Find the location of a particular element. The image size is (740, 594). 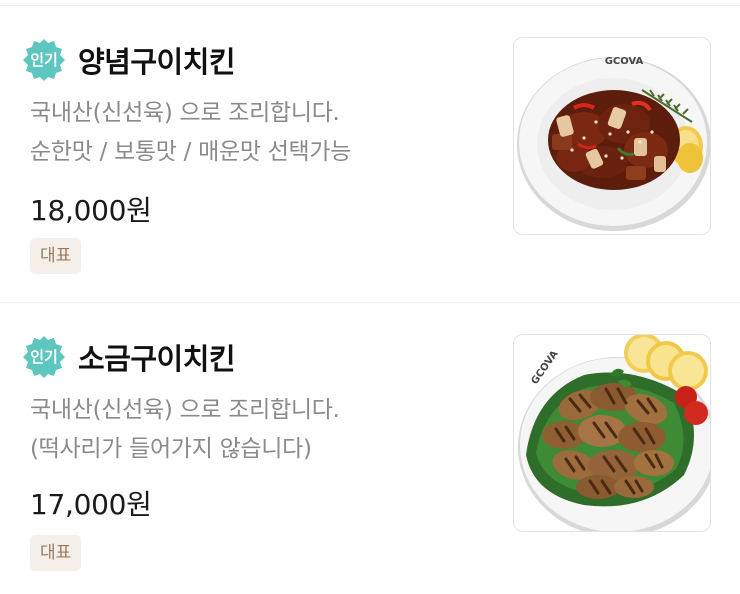

menu-item-price: 17,000원 is located at coordinates (91, 504).